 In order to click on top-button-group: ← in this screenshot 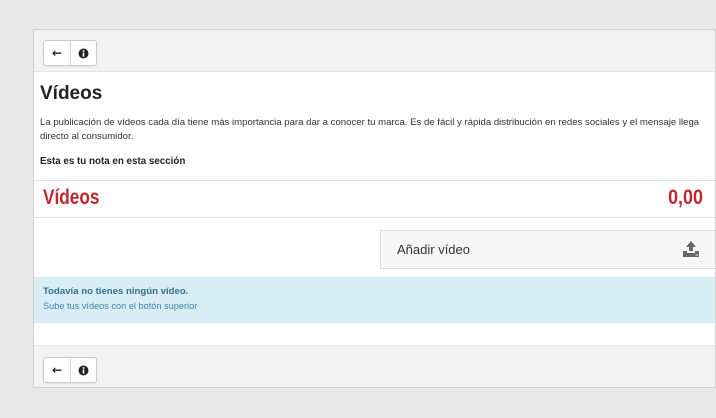, I will do `click(70, 53)`.